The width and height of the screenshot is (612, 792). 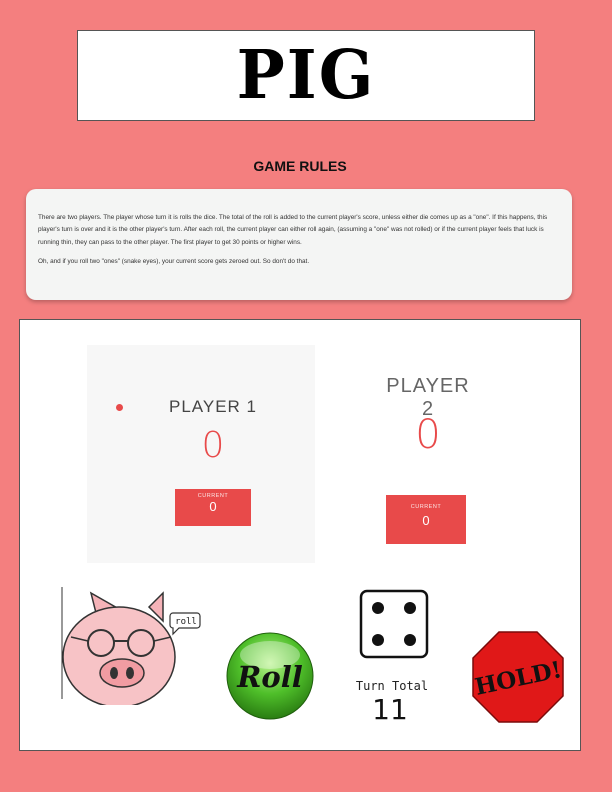 What do you see at coordinates (212, 406) in the screenshot?
I see `player-1-name: PLAYER 1` at bounding box center [212, 406].